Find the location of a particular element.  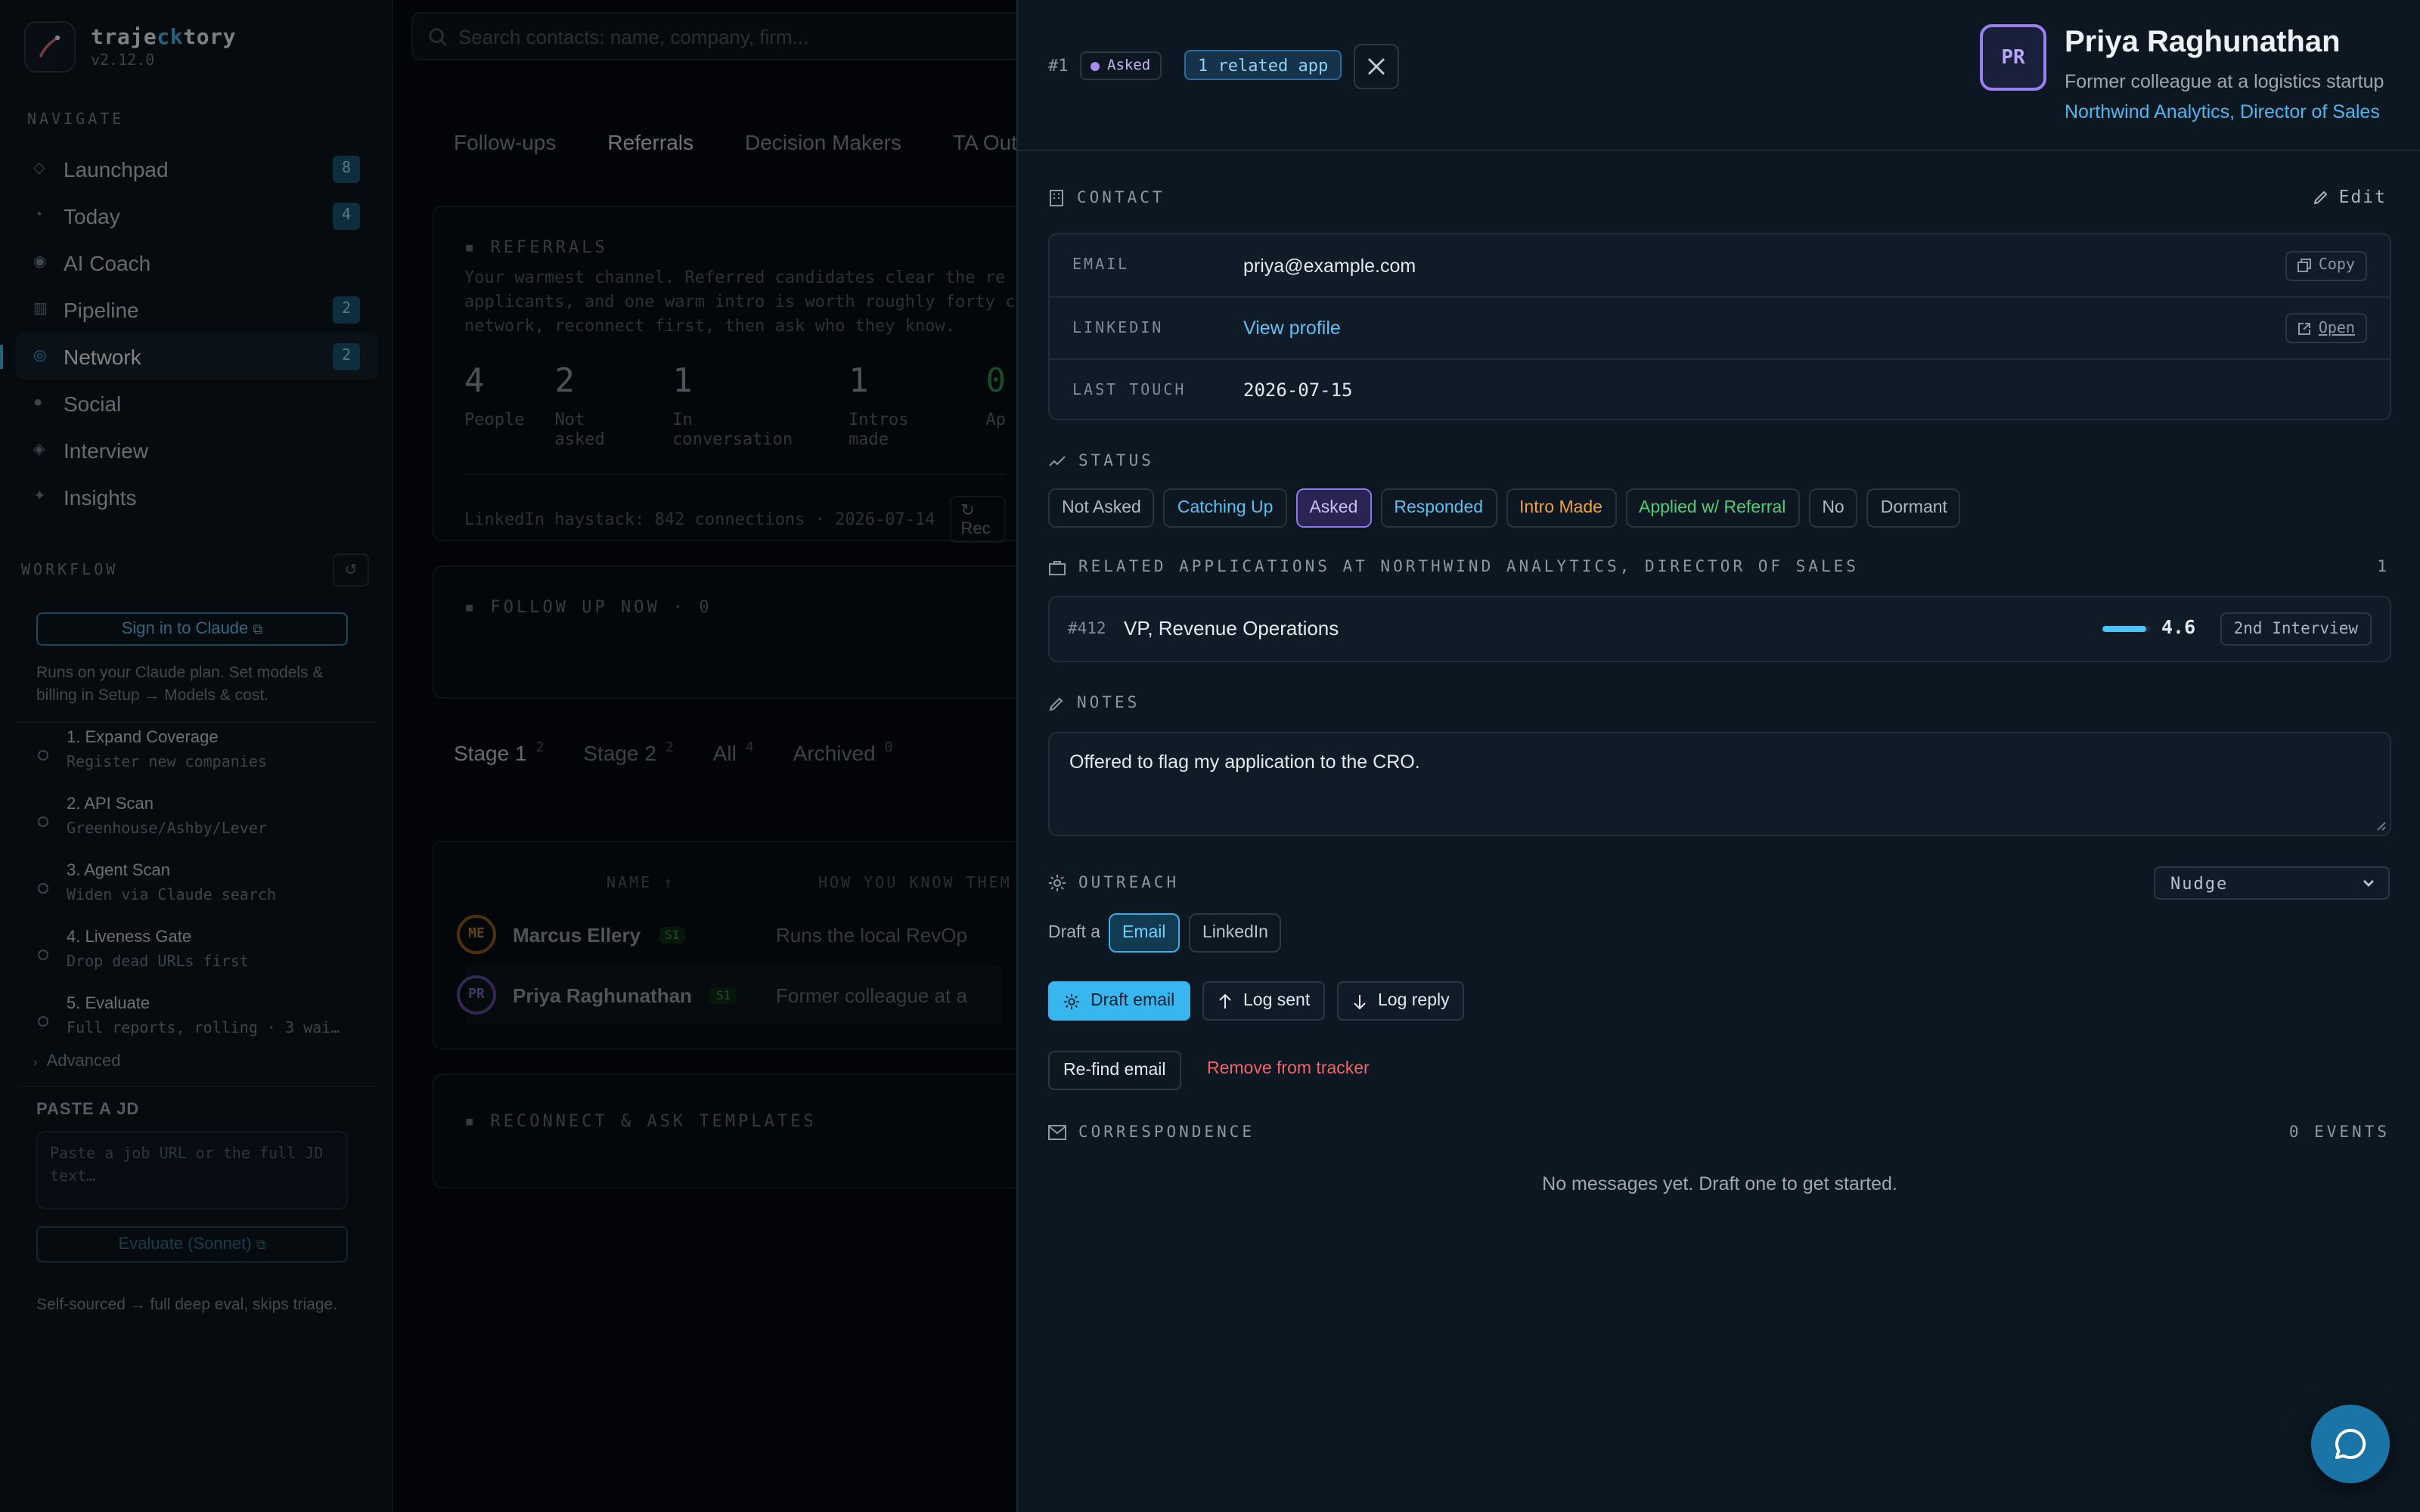

building-icon is located at coordinates (1056, 198).